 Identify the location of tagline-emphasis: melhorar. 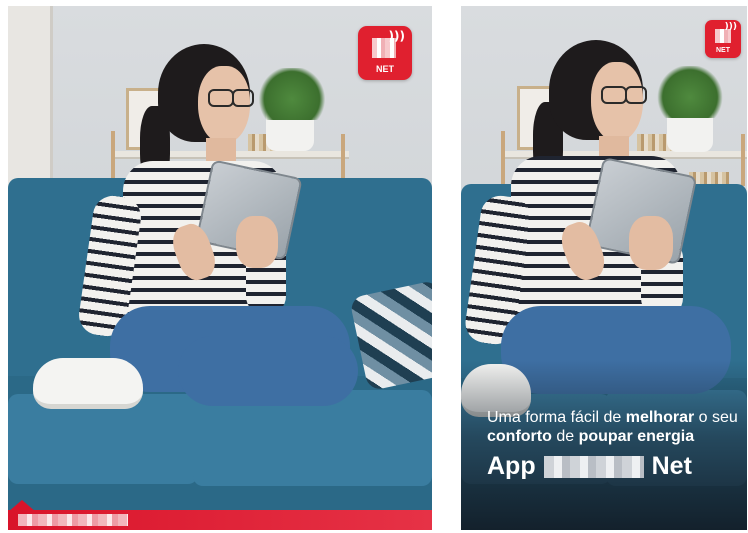
(660, 417).